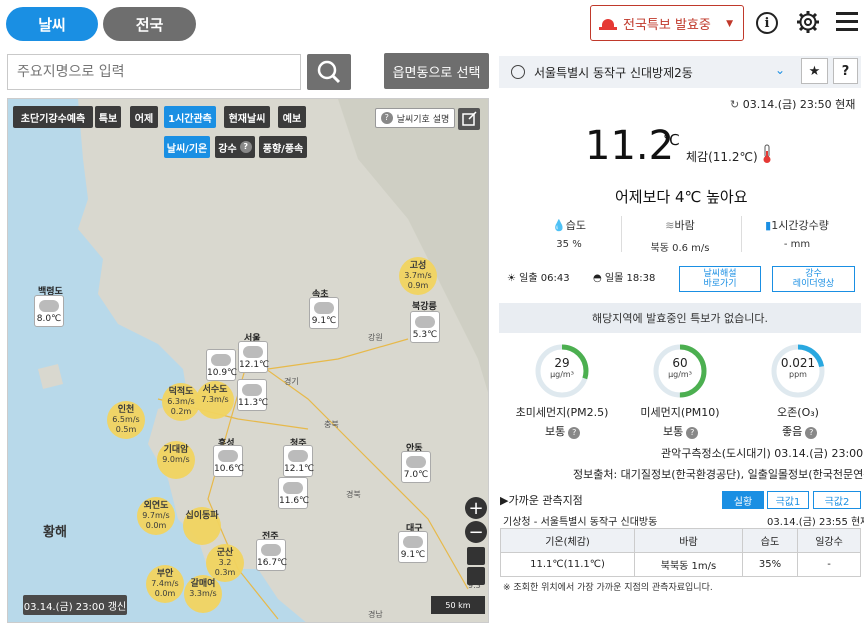 Image resolution: width=864 pixels, height=629 pixels. Describe the element at coordinates (126, 429) in the screenshot. I see `sea-station-wave: 0.5m` at that location.